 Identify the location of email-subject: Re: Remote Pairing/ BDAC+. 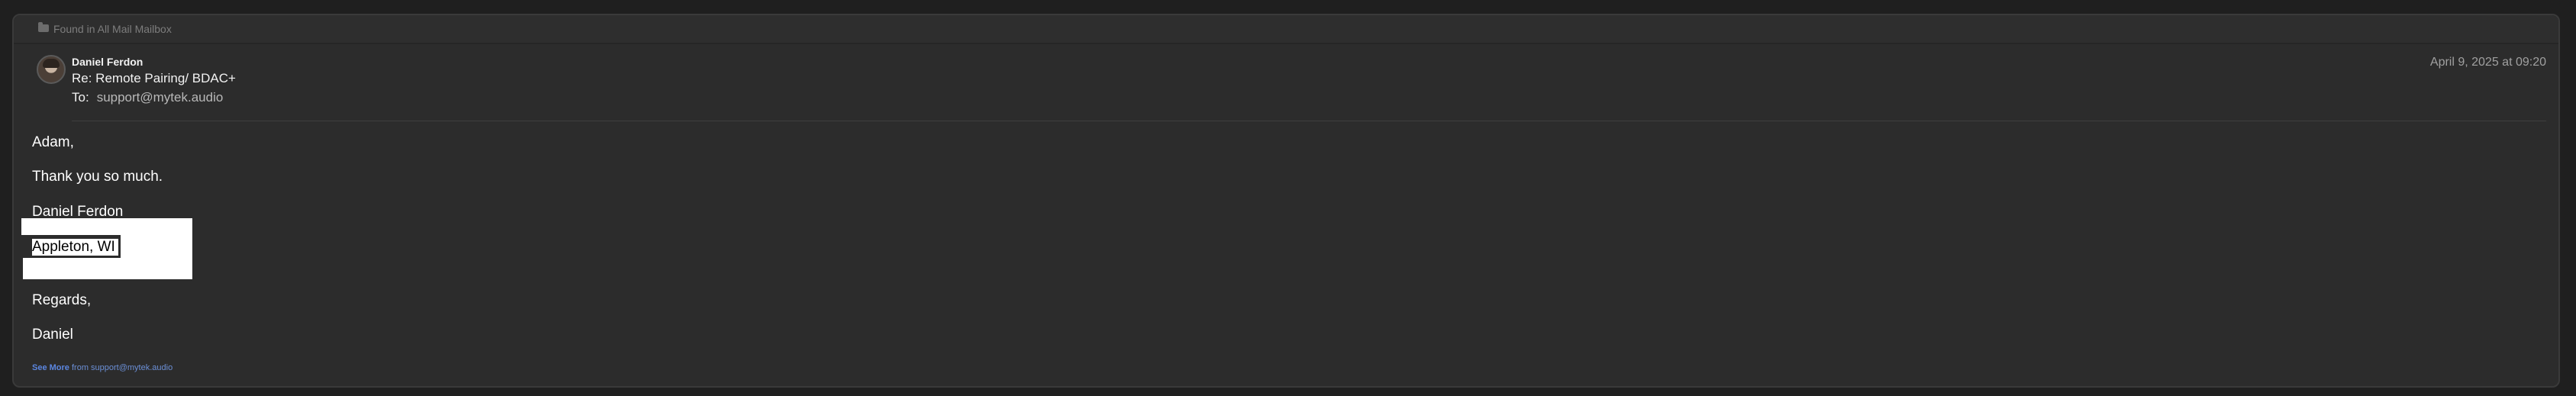
(154, 78).